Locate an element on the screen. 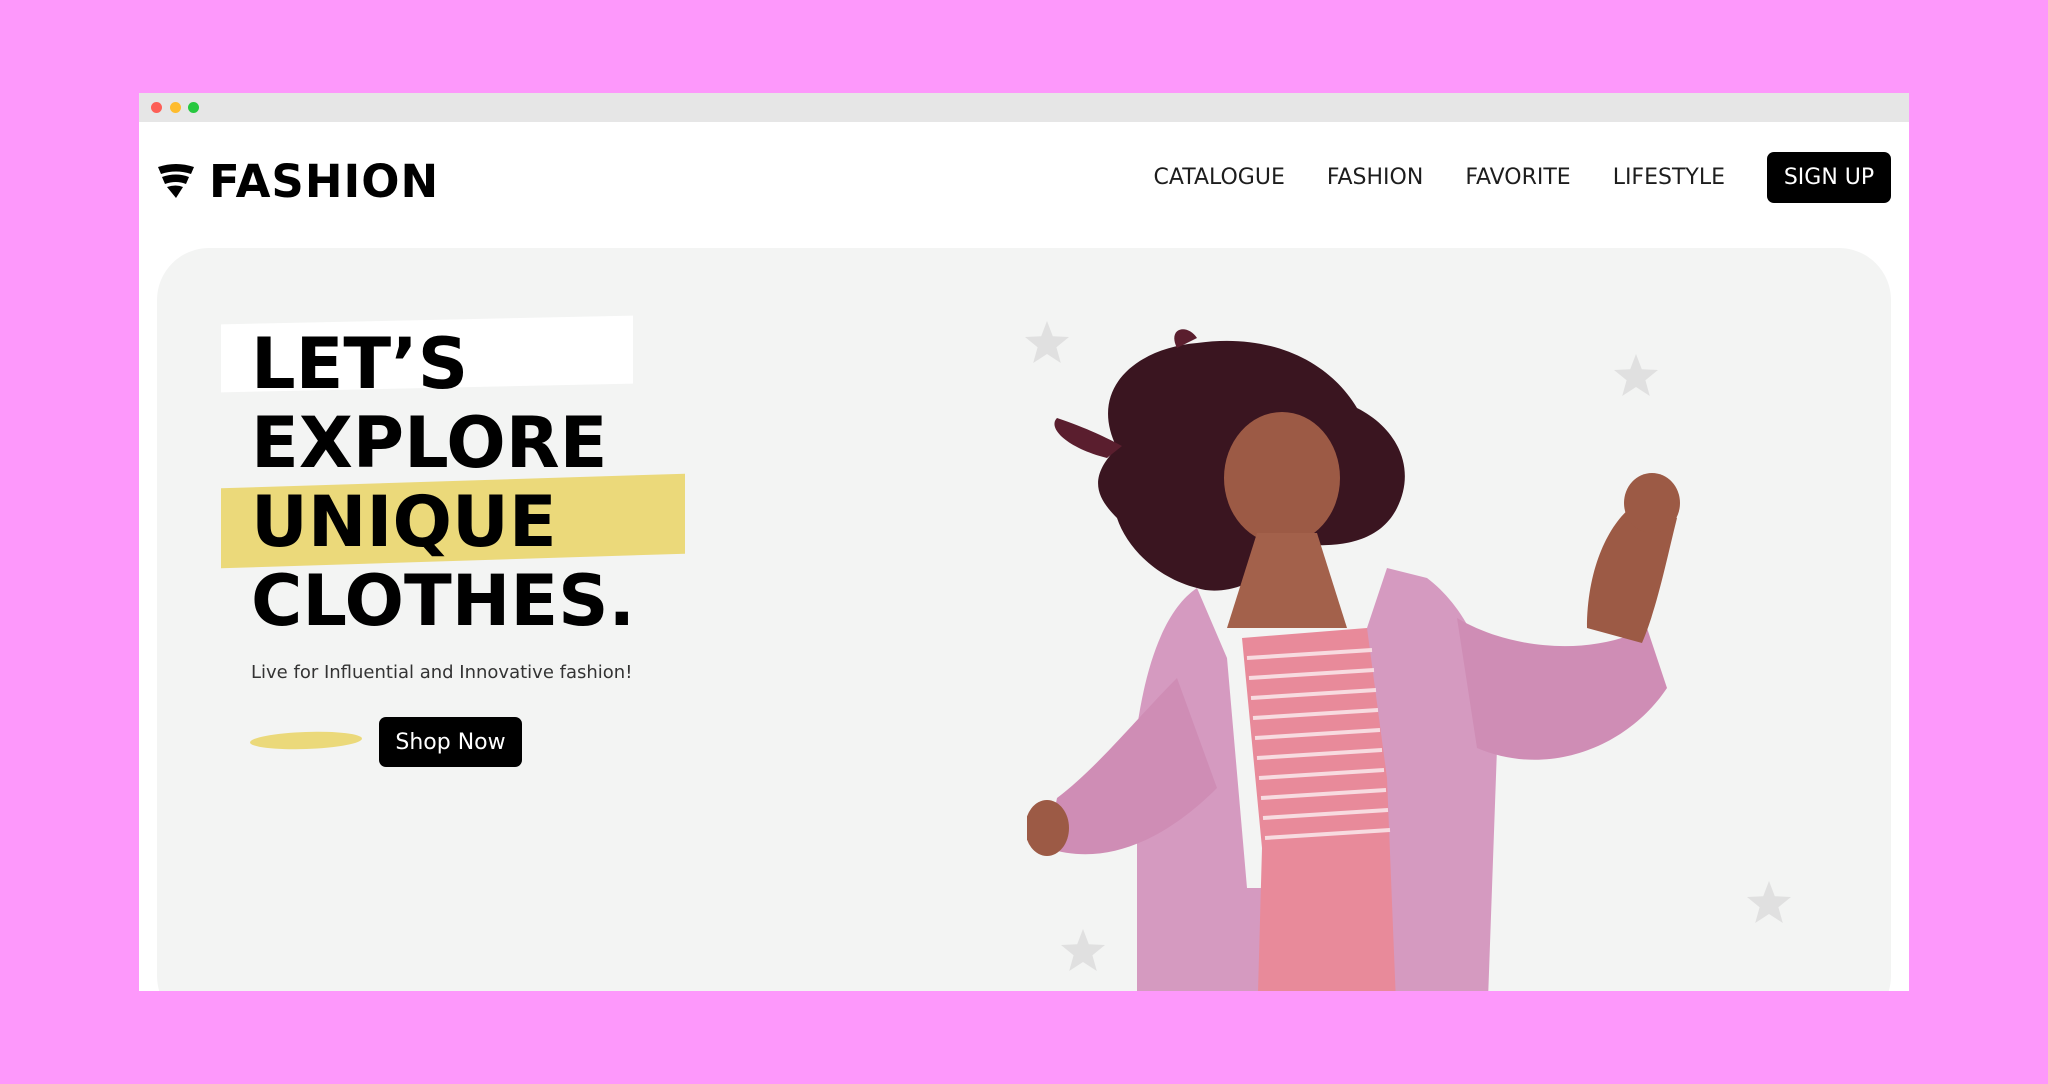 The image size is (2048, 1084). close-window-icon is located at coordinates (156, 107).